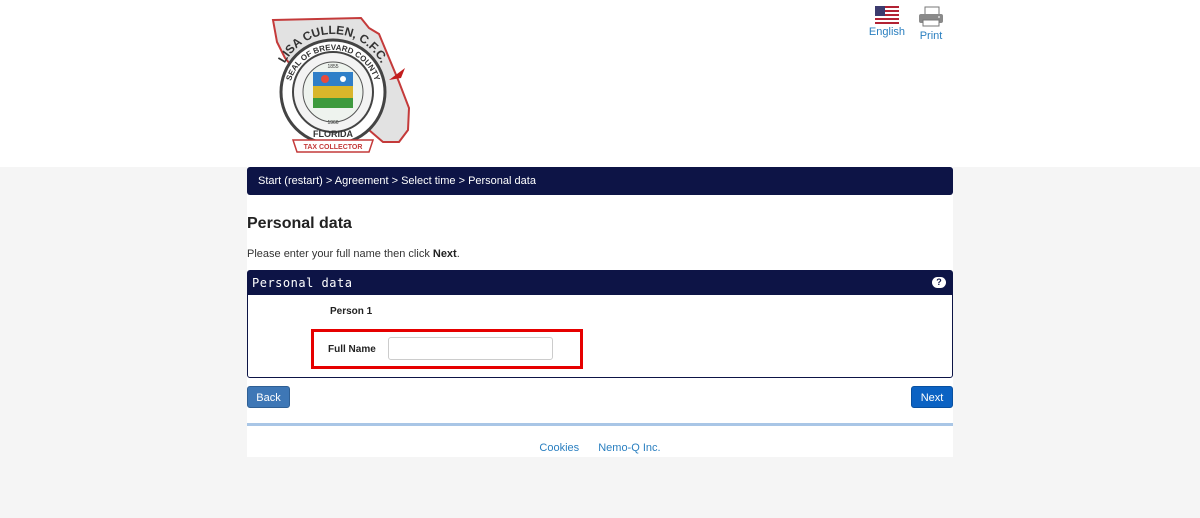 The width and height of the screenshot is (1200, 518). I want to click on personal-data-panel: Personal data ? Person 1 Full Name, so click(600, 324).